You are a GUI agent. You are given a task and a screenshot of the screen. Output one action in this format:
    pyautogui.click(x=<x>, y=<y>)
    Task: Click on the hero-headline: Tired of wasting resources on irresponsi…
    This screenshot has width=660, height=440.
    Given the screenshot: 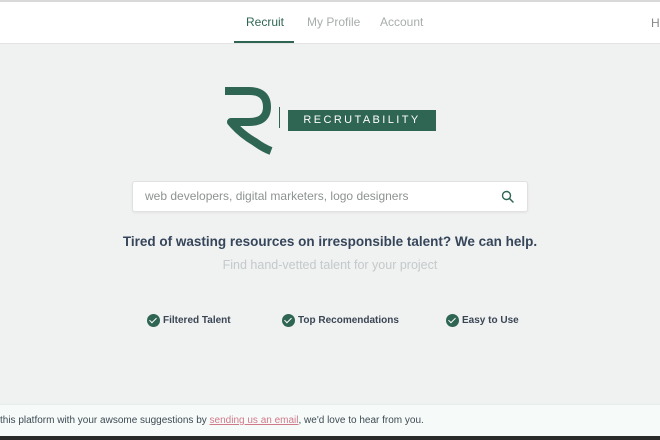 What is the action you would take?
    pyautogui.click(x=330, y=241)
    